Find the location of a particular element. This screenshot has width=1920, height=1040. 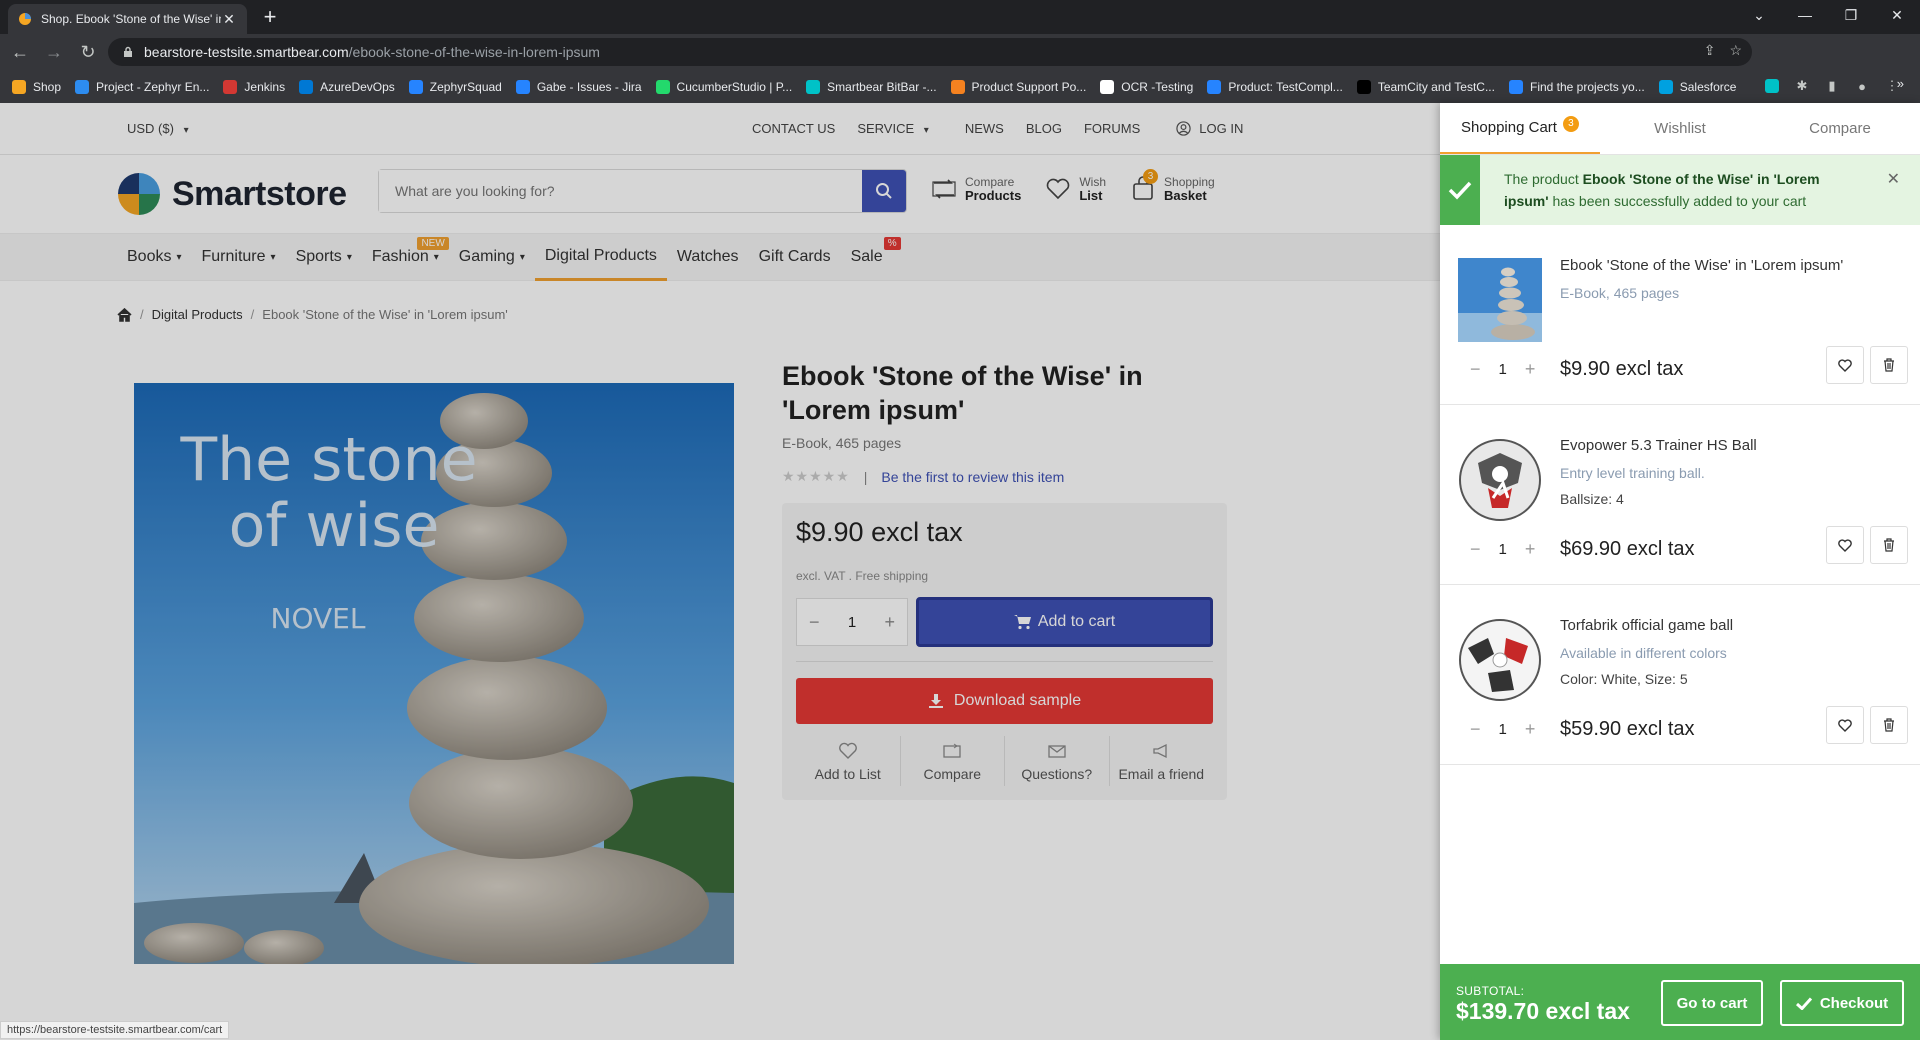

cart-item-desc: E-Book, 465 pages is located at coordinates (1620, 293).